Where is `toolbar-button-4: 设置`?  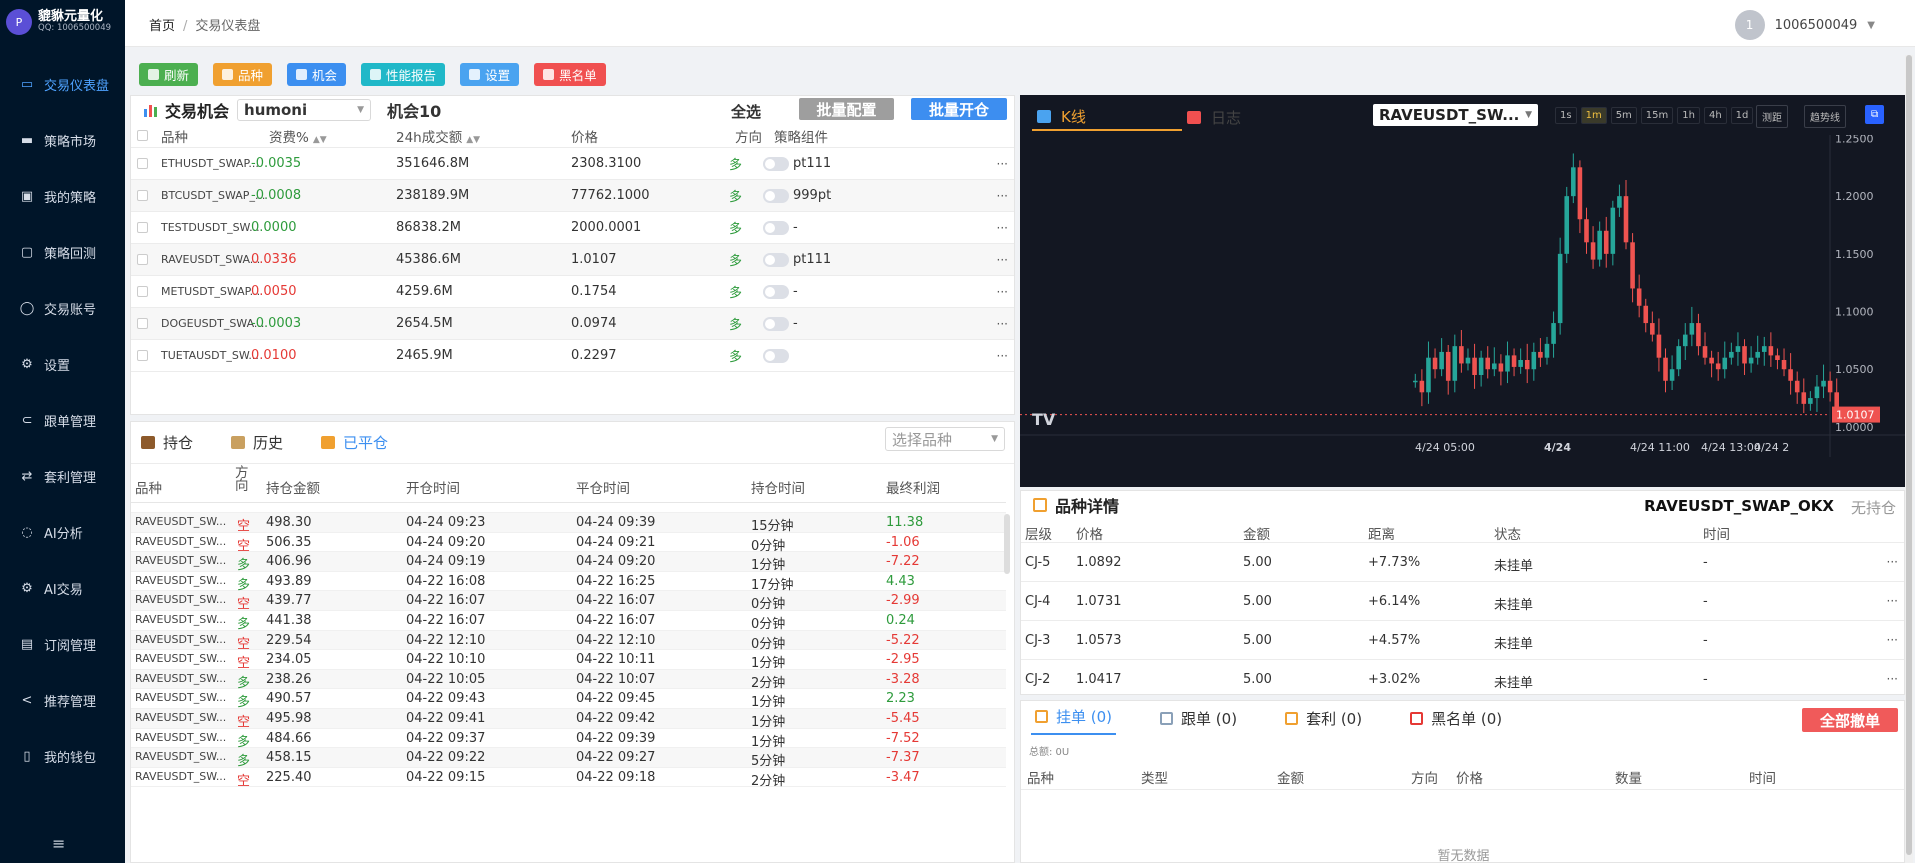
toolbar-button-4: 设置 is located at coordinates (490, 74).